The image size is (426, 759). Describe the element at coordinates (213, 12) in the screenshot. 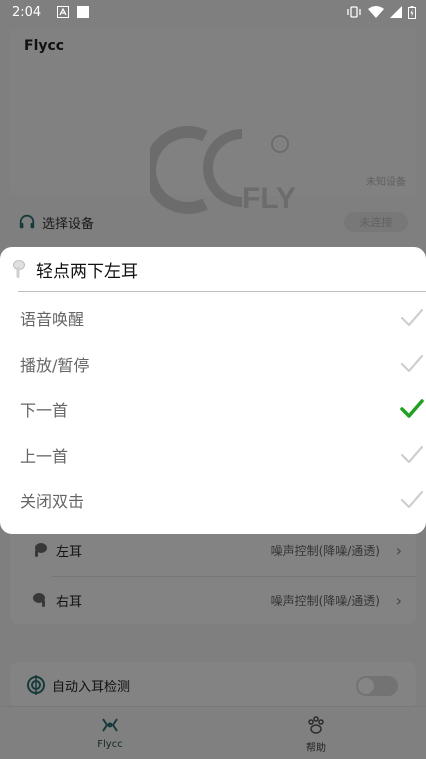

I see `status-bar: 2:04` at that location.